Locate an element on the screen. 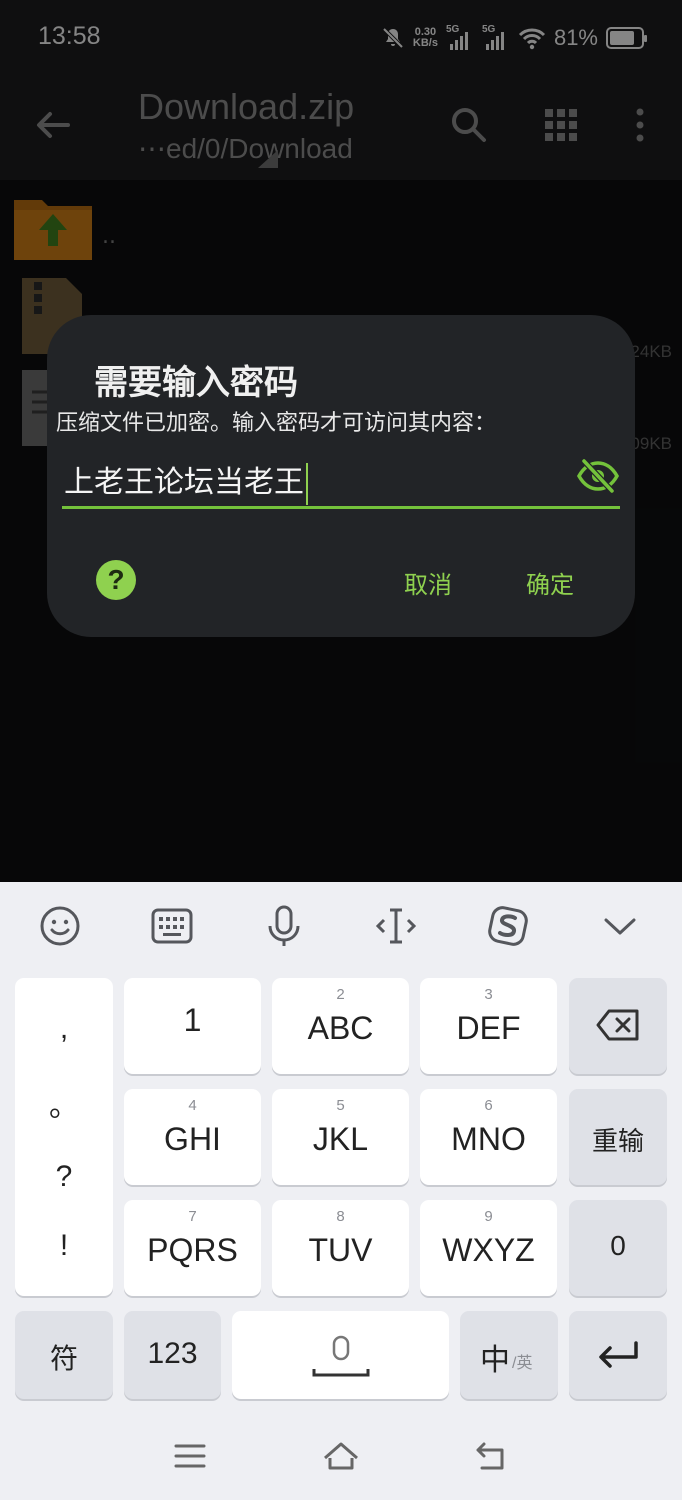 This screenshot has width=682, height=1500. key-label: 符 is located at coordinates (63, 1358).